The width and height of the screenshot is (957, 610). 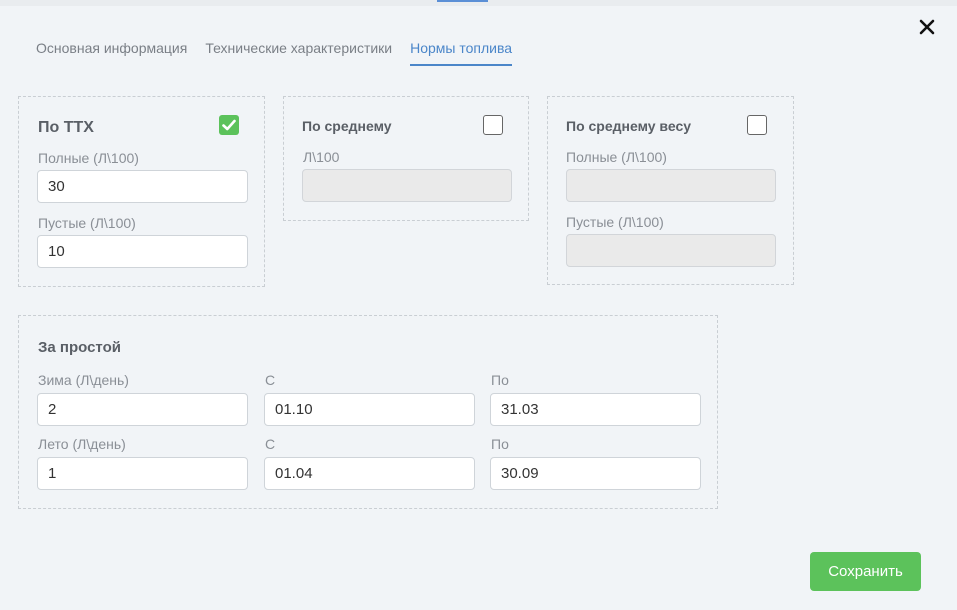 I want to click on by-ttx-empty-label: Пустые (Л\100), so click(x=87, y=223).